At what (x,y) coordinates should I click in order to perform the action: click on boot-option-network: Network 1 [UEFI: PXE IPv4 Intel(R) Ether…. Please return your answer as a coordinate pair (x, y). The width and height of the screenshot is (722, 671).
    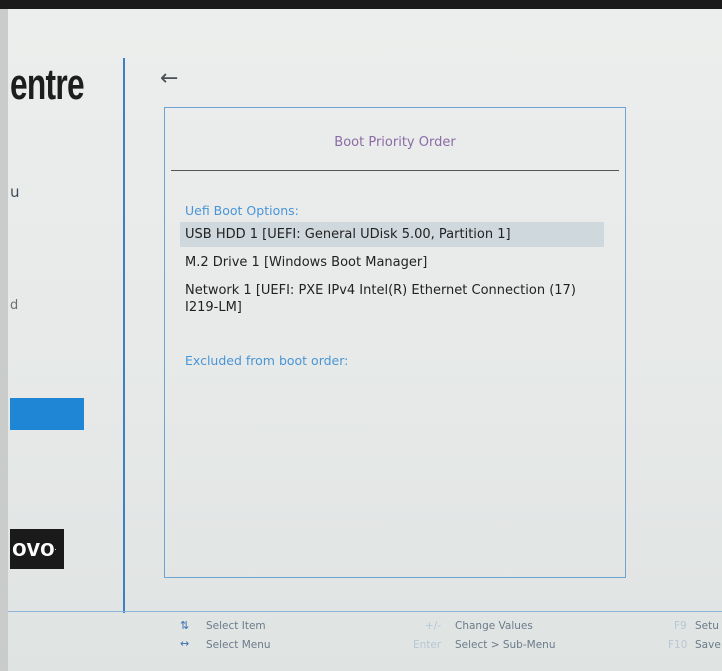
    Looking at the image, I should click on (392, 299).